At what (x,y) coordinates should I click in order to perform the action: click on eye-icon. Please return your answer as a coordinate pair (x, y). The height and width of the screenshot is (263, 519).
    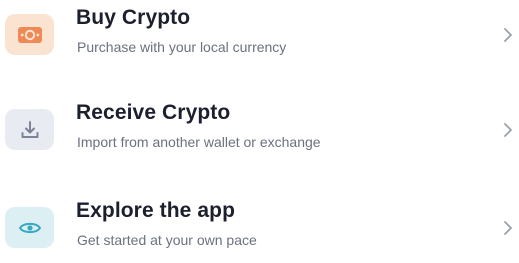
    Looking at the image, I should click on (29, 227).